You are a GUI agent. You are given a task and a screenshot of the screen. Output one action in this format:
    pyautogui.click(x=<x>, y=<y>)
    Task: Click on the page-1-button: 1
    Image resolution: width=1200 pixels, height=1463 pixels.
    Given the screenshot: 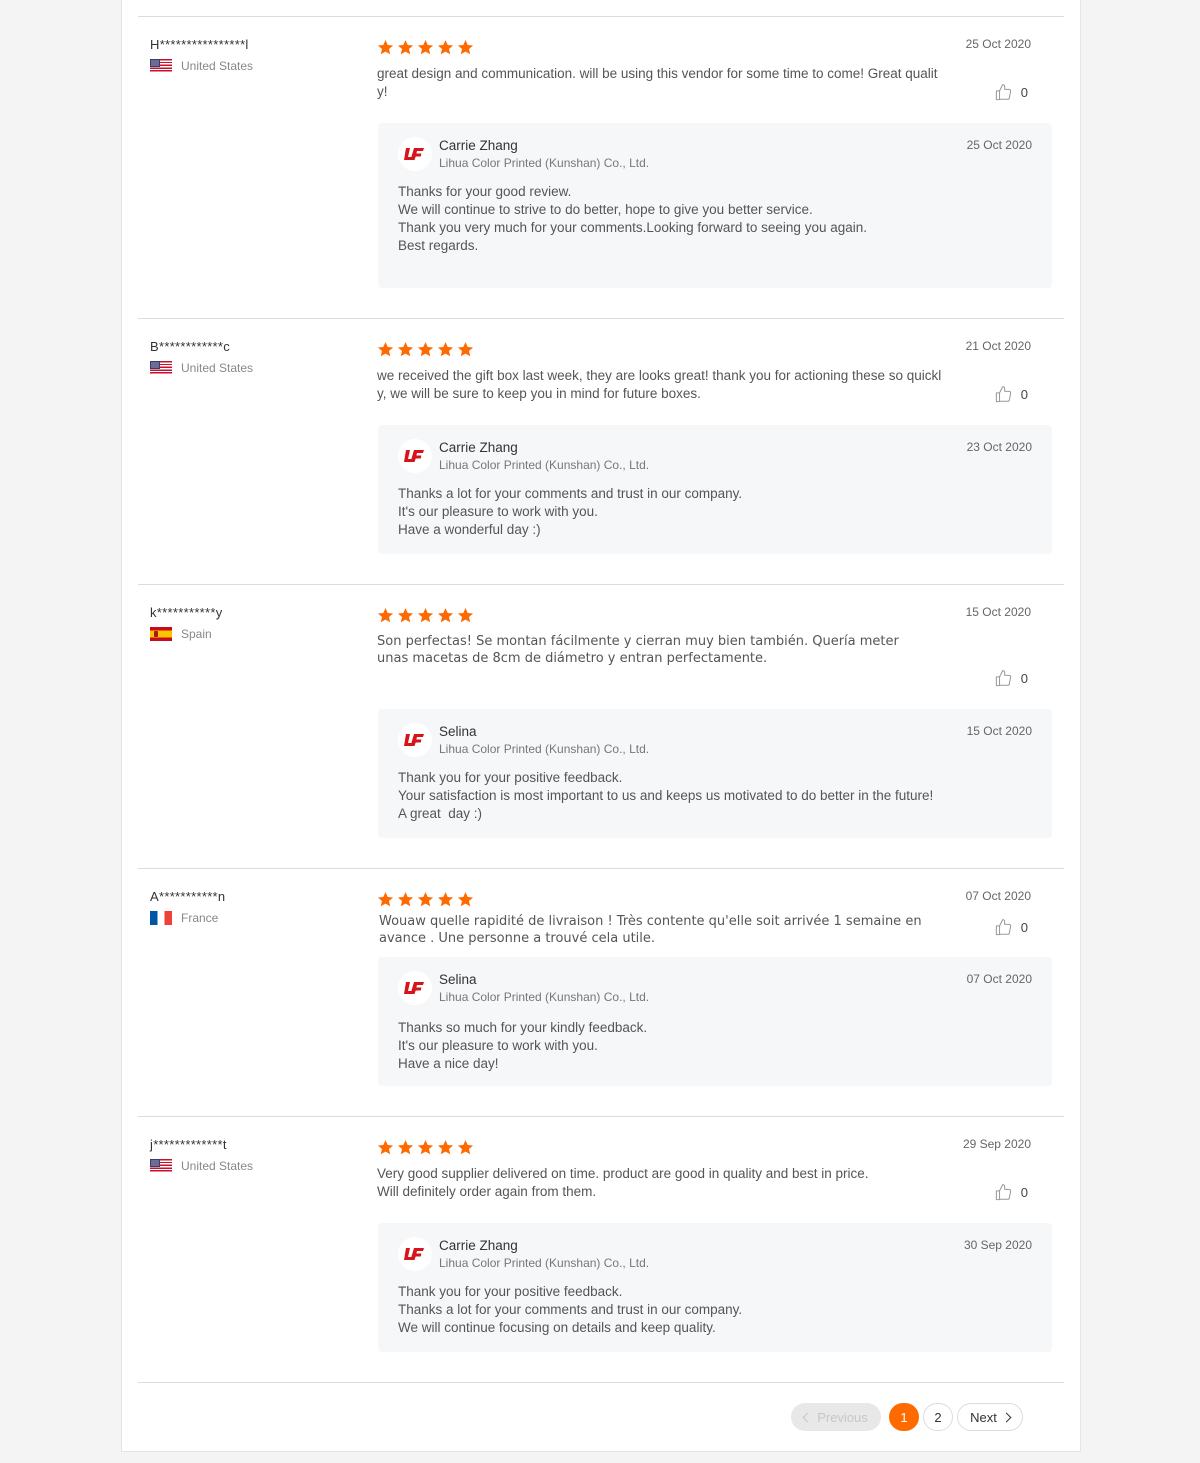 What is the action you would take?
    pyautogui.click(x=904, y=1417)
    